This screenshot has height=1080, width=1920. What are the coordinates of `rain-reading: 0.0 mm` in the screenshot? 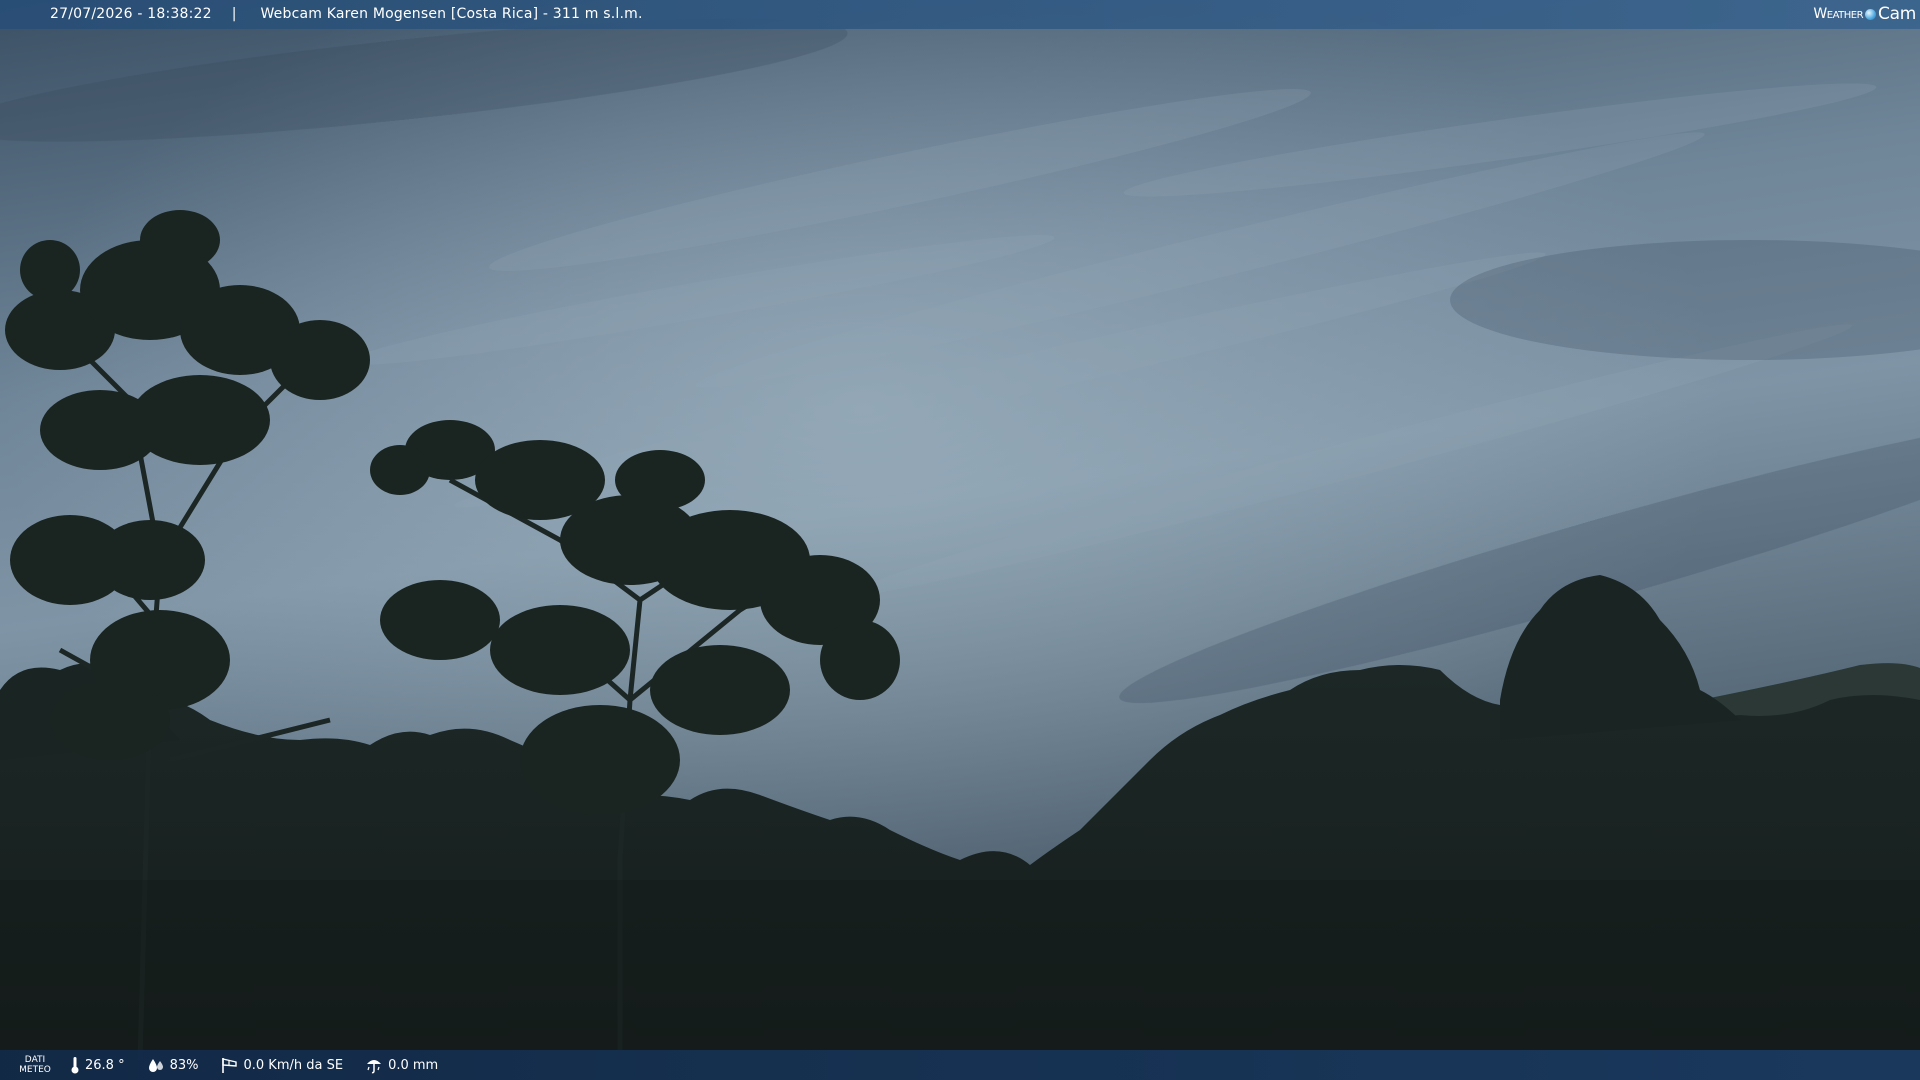 It's located at (401, 1065).